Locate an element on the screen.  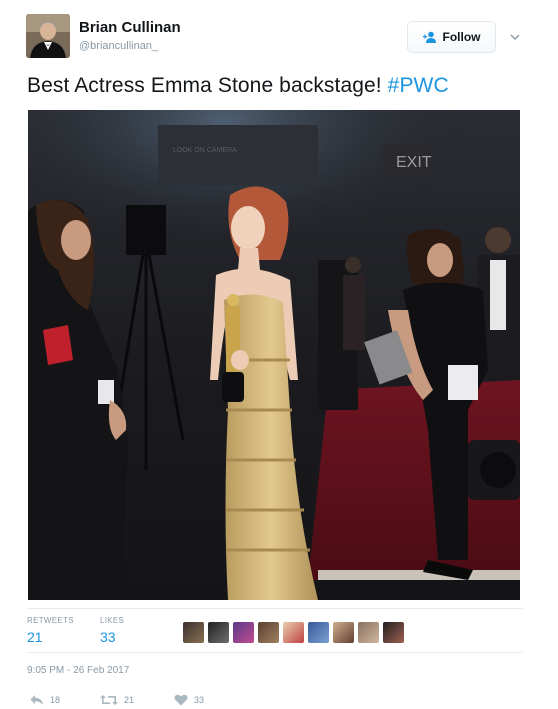
tweet-body: Best Actress Emma Stone backstage! is located at coordinates (207, 85).